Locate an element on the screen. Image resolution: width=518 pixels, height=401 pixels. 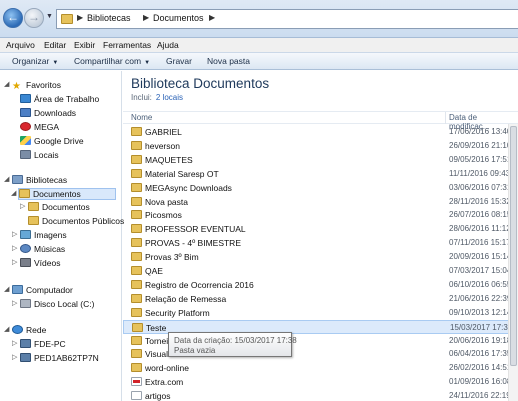
file-row: Picosmos 26/07/2016 08:15 is located at coordinates (320, 215).